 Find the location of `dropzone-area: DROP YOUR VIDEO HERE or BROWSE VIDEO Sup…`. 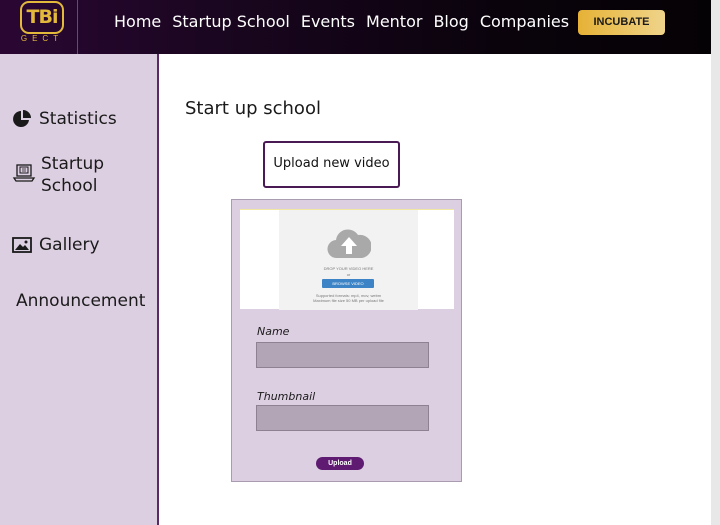

dropzone-area: DROP YOUR VIDEO HERE or BROWSE VIDEO Sup… is located at coordinates (348, 260).